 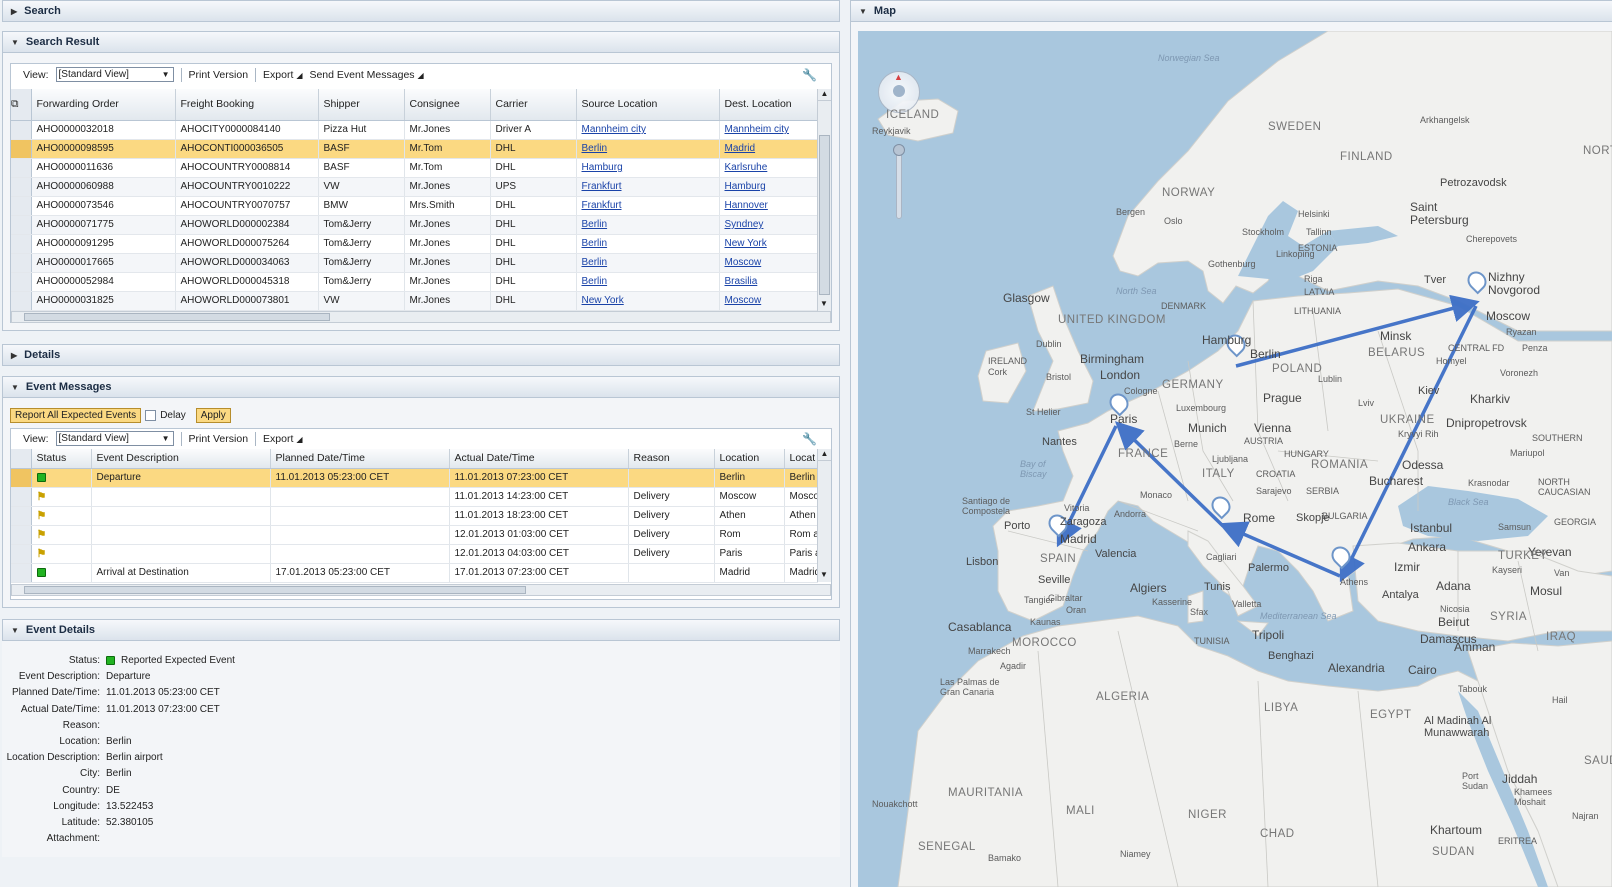 I want to click on table-cell: Brasilia, so click(x=768, y=282).